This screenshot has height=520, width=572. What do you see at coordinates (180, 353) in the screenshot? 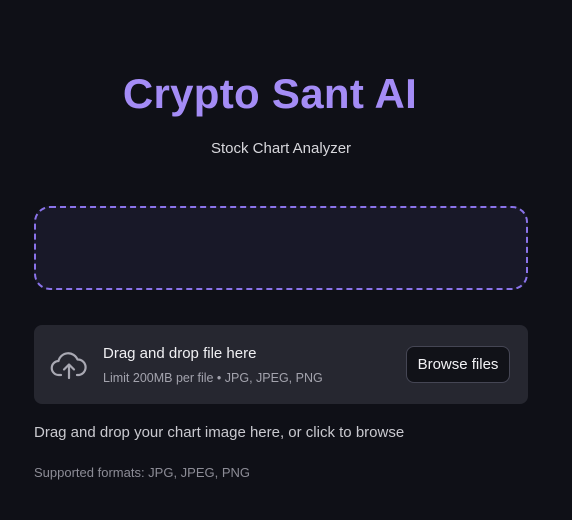
I see `uploader-title: Drag and drop file here` at bounding box center [180, 353].